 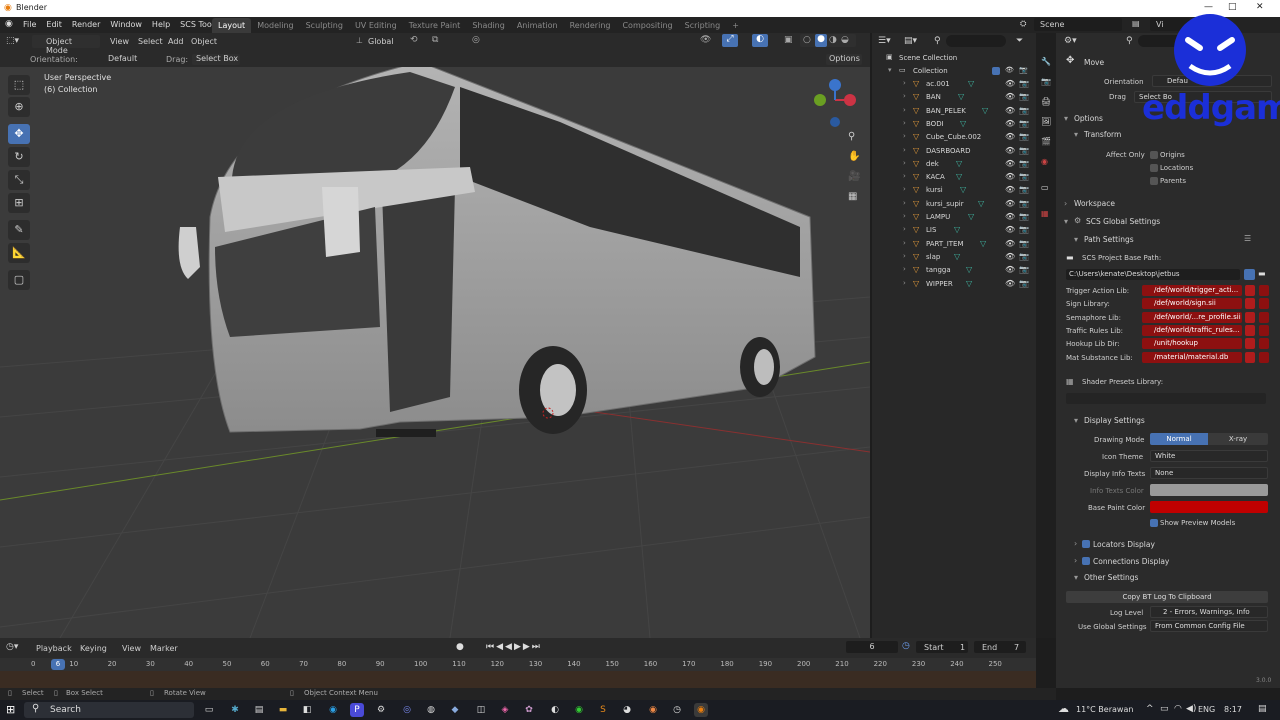 I want to click on tab-compositing: Compositing, so click(x=647, y=25).